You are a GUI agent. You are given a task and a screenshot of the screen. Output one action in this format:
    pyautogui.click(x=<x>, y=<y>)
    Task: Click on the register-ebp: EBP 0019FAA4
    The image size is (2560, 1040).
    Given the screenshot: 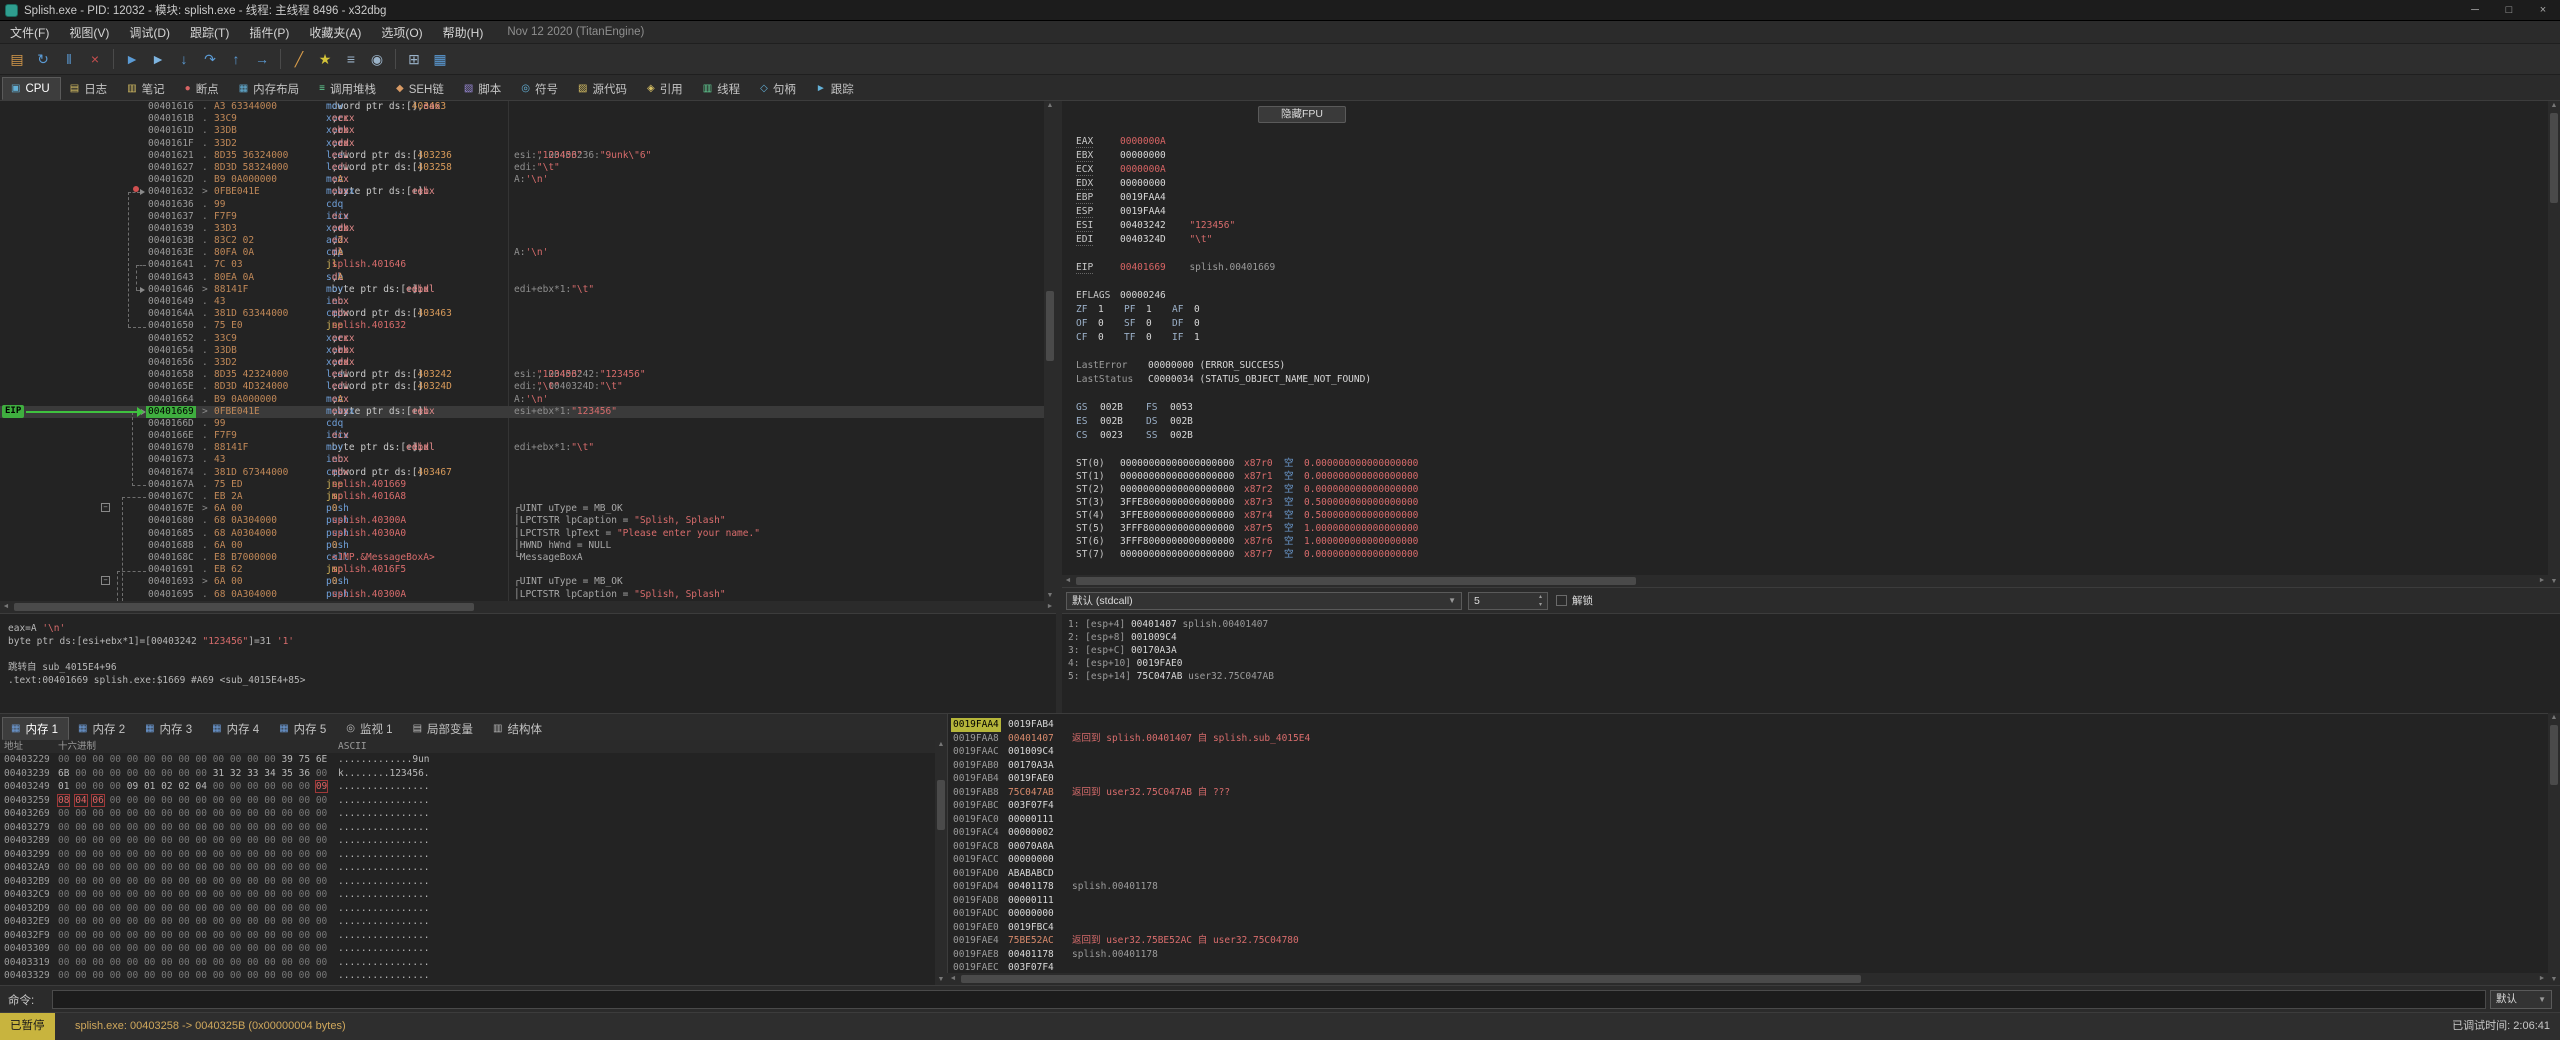 What is the action you would take?
    pyautogui.click(x=1127, y=197)
    